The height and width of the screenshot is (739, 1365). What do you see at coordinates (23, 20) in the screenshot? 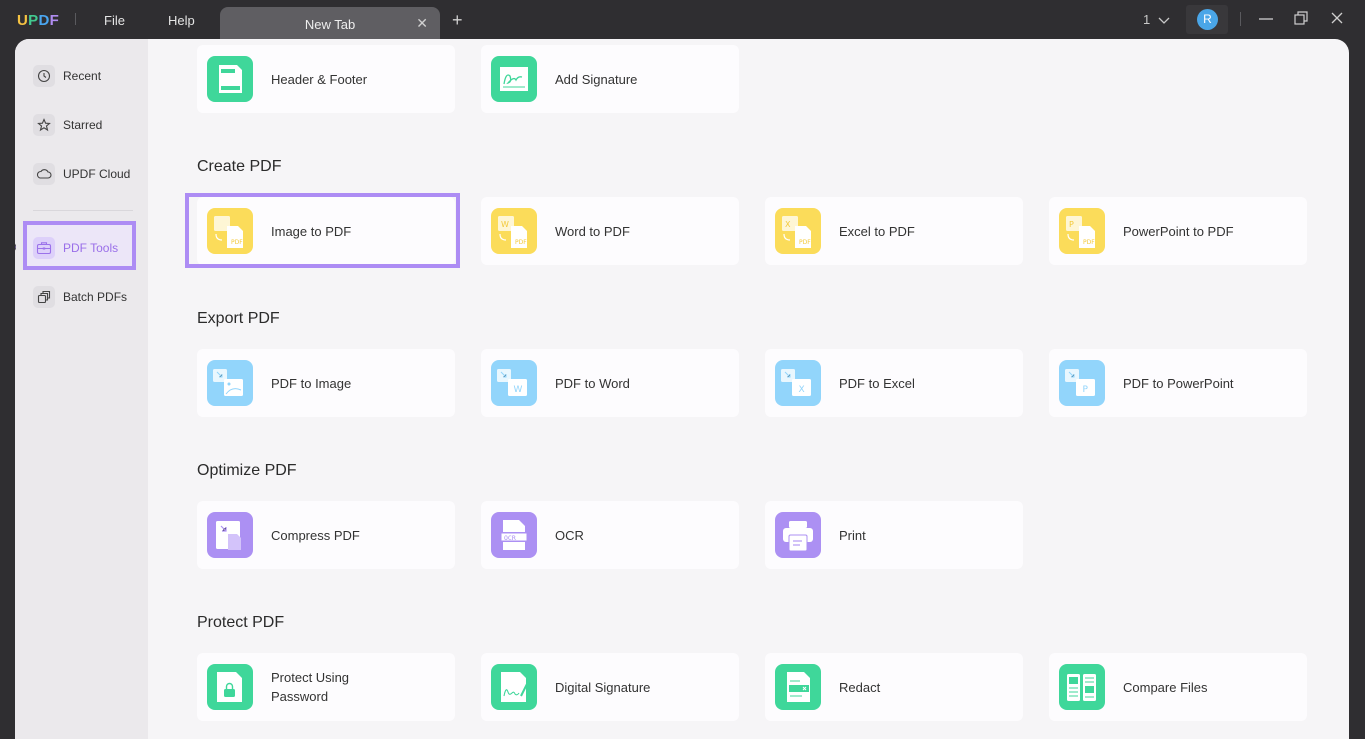
I see `logo-letter: U` at bounding box center [23, 20].